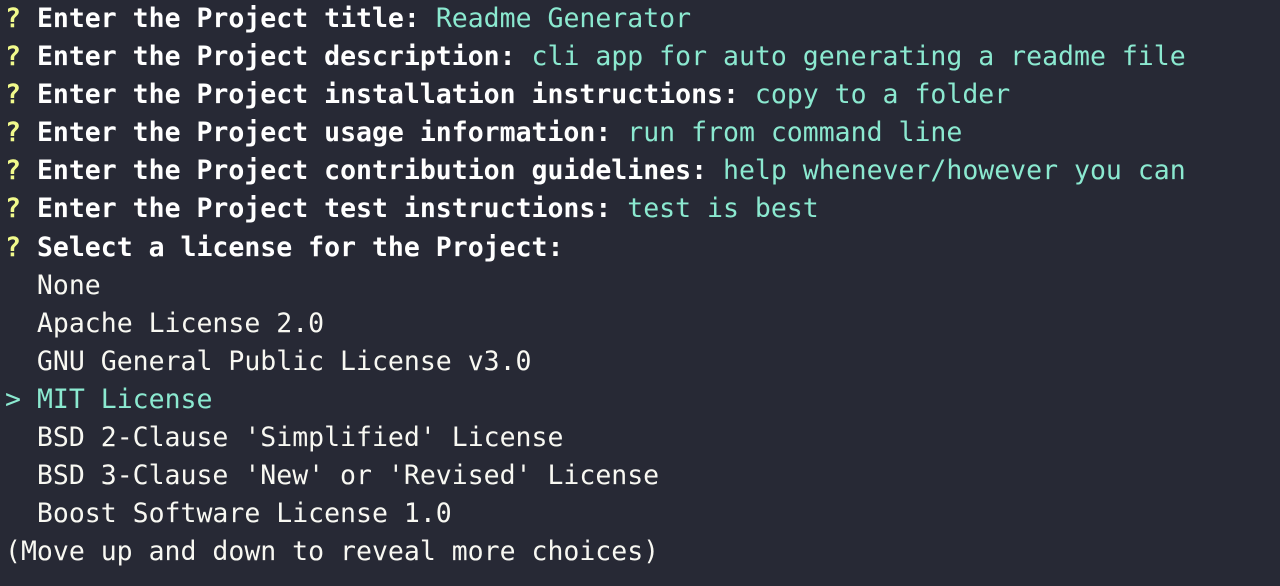 The height and width of the screenshot is (586, 1280). What do you see at coordinates (228, 18) in the screenshot?
I see `question-prompt: Enter the Project title:` at bounding box center [228, 18].